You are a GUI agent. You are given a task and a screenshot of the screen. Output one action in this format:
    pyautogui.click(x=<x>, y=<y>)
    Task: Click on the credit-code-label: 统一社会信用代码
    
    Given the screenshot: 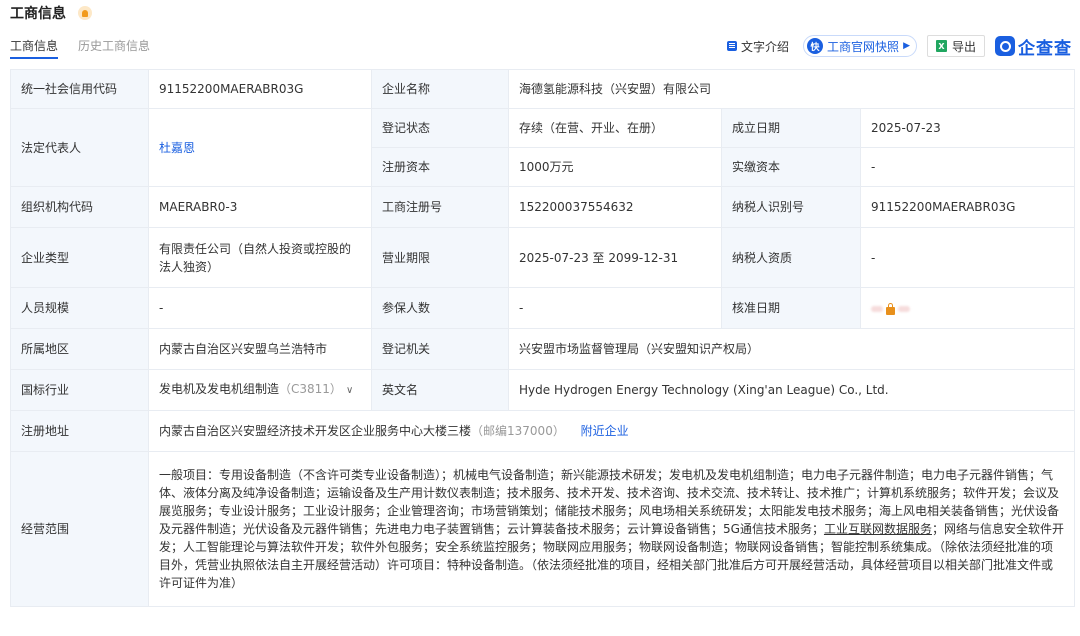 What is the action you would take?
    pyautogui.click(x=79, y=89)
    